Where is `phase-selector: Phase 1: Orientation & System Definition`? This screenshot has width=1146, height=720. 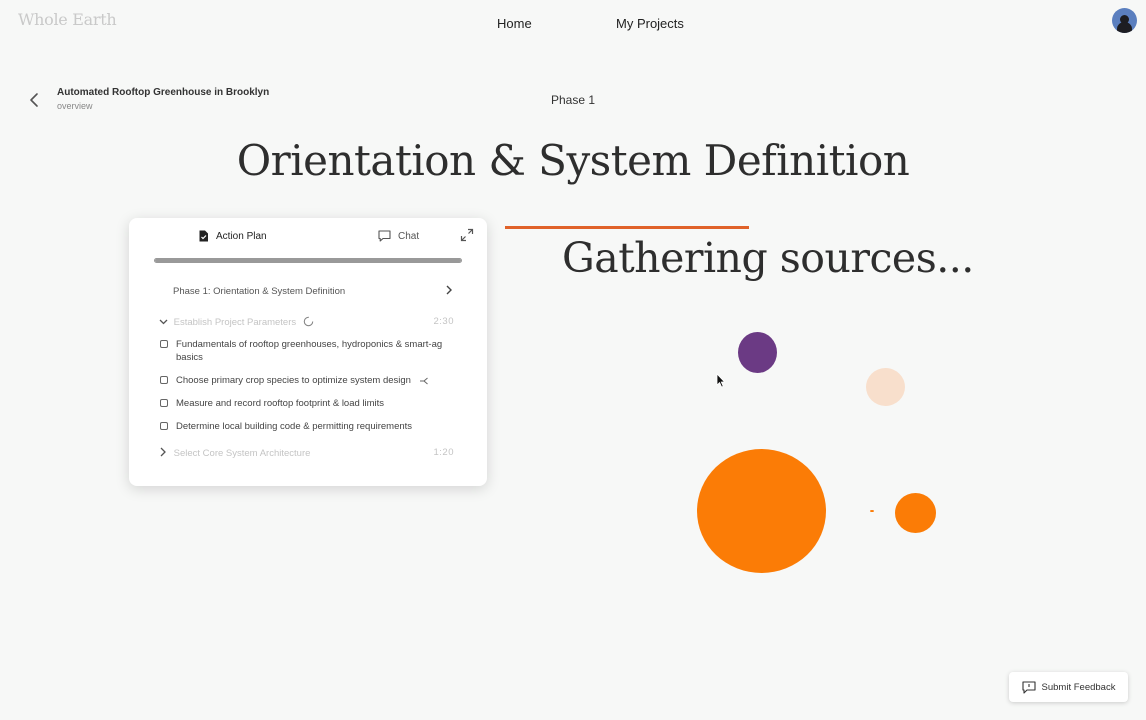 phase-selector: Phase 1: Orientation & System Definition is located at coordinates (313, 291).